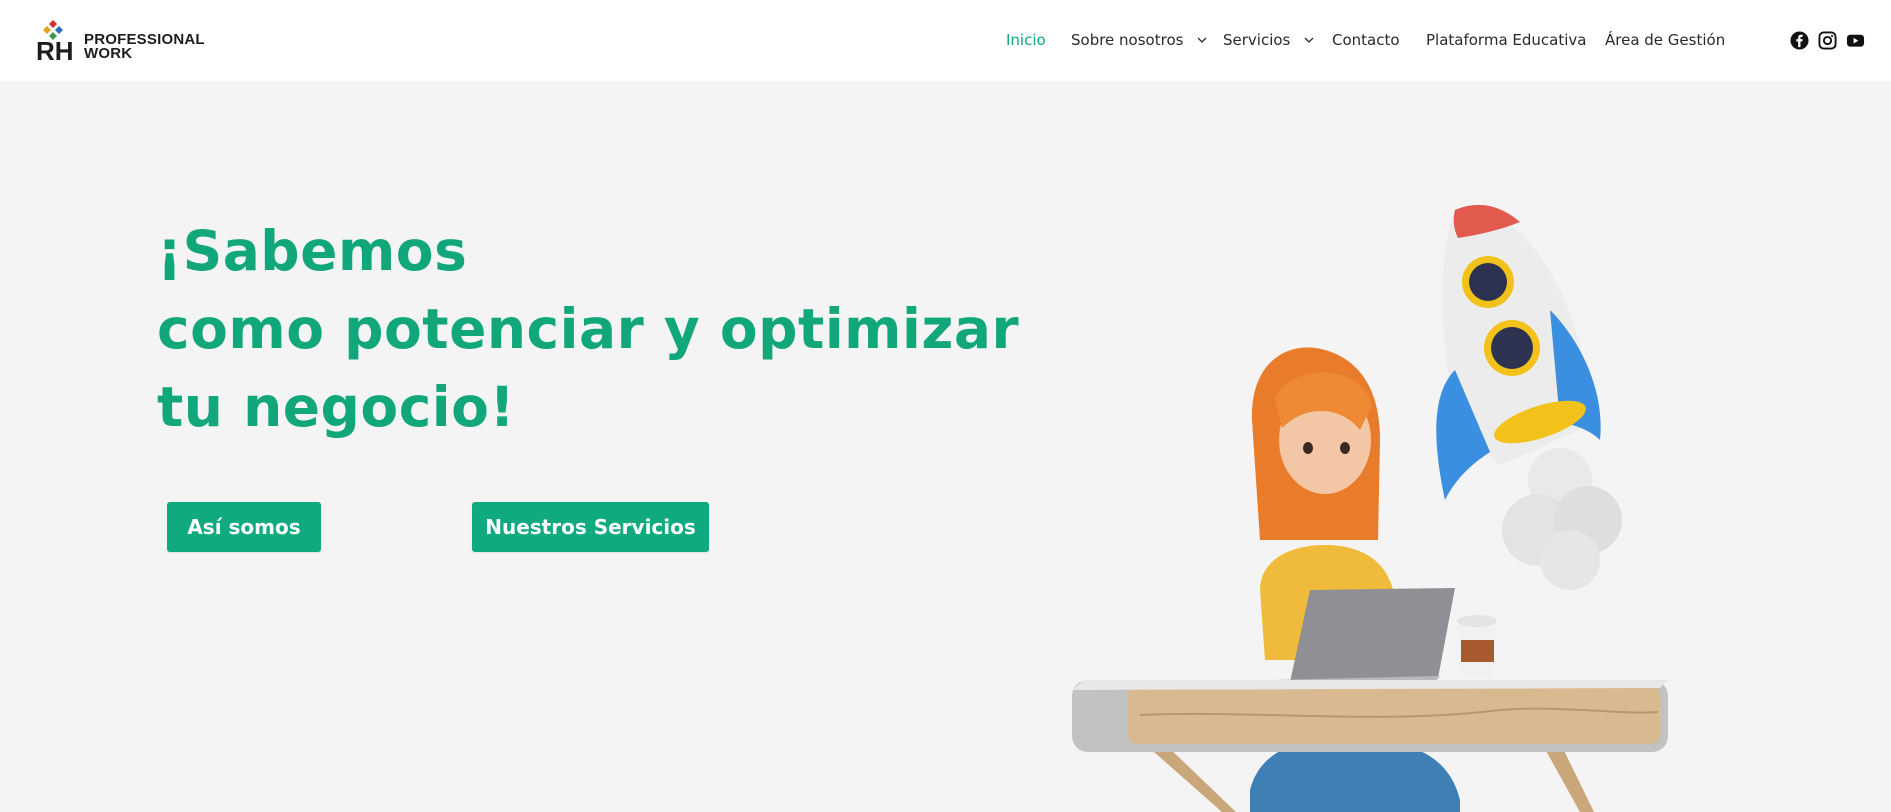 This screenshot has height=812, width=1891. I want to click on nav-item-contacto: Contacto, so click(1366, 40).